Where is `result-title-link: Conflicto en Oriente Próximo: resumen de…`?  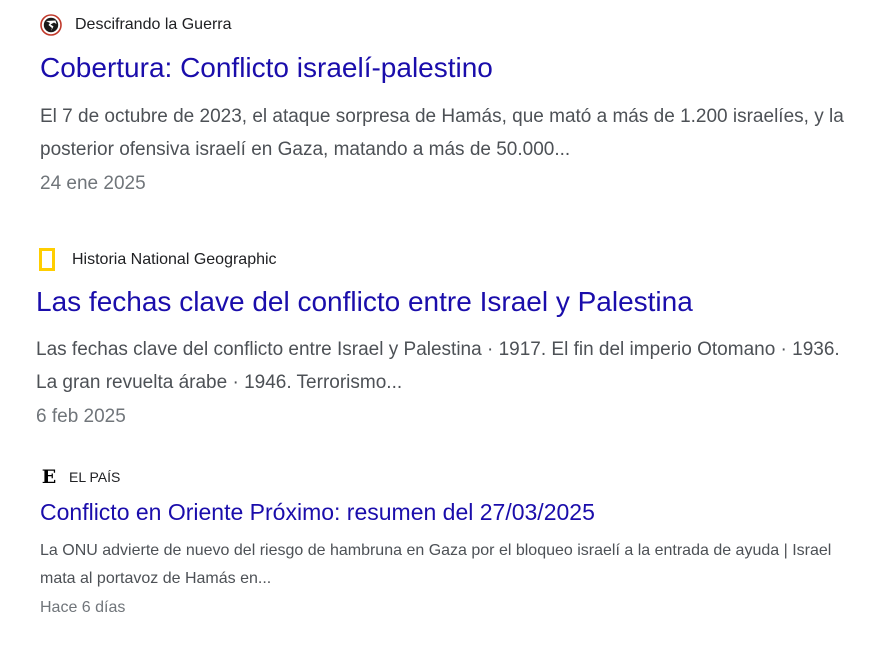 result-title-link: Conflicto en Oriente Próximo: resumen de… is located at coordinates (465, 512).